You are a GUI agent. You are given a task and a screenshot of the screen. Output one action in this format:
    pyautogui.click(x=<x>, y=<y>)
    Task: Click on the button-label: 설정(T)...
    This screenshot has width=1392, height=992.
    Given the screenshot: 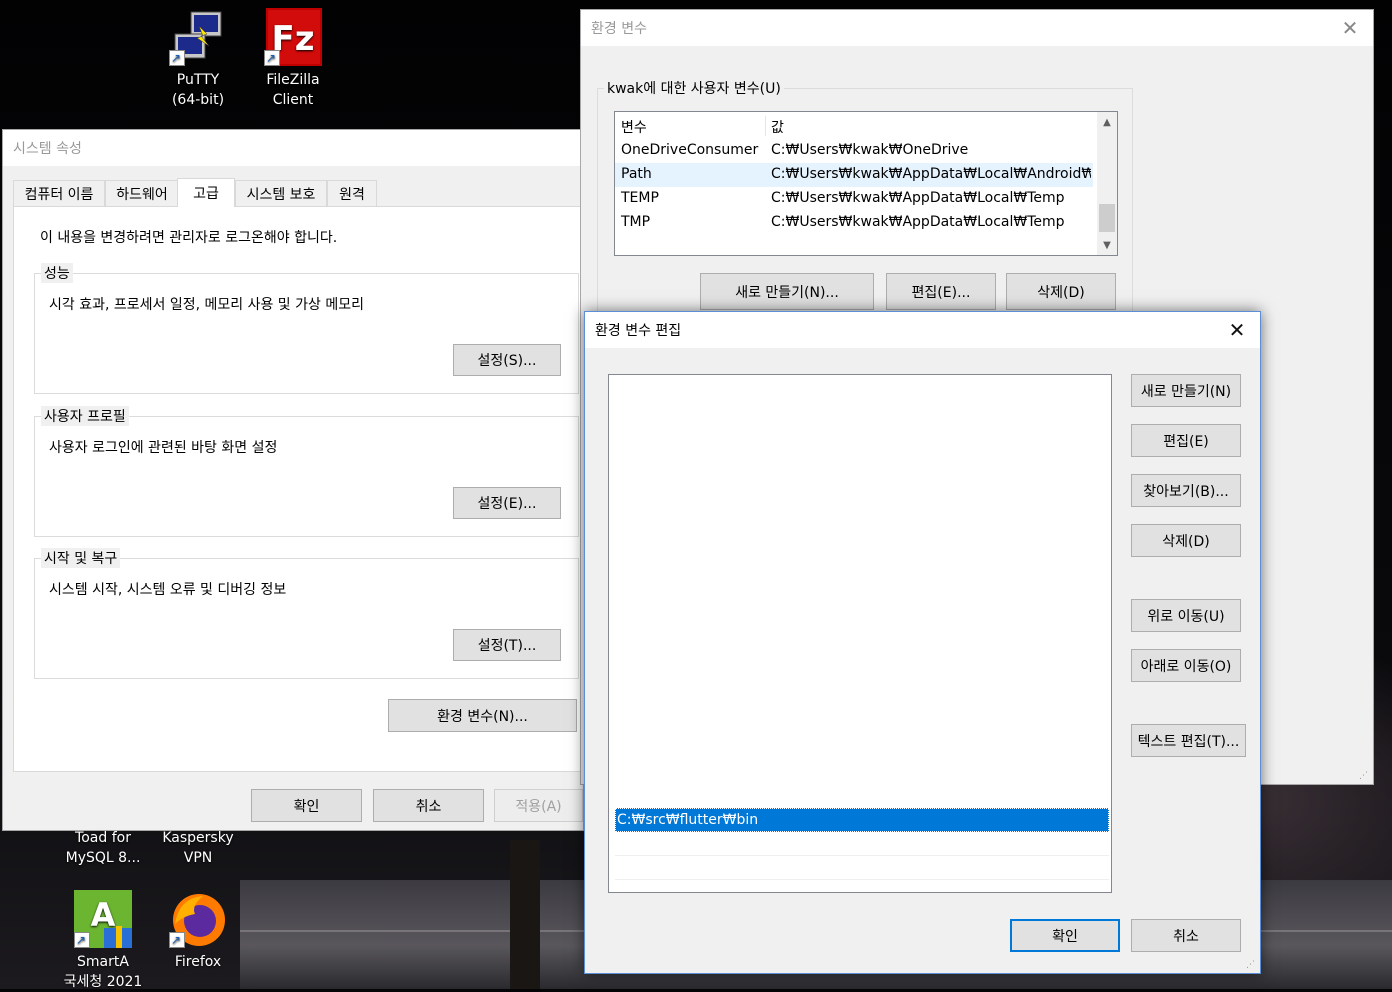 What is the action you would take?
    pyautogui.click(x=507, y=646)
    